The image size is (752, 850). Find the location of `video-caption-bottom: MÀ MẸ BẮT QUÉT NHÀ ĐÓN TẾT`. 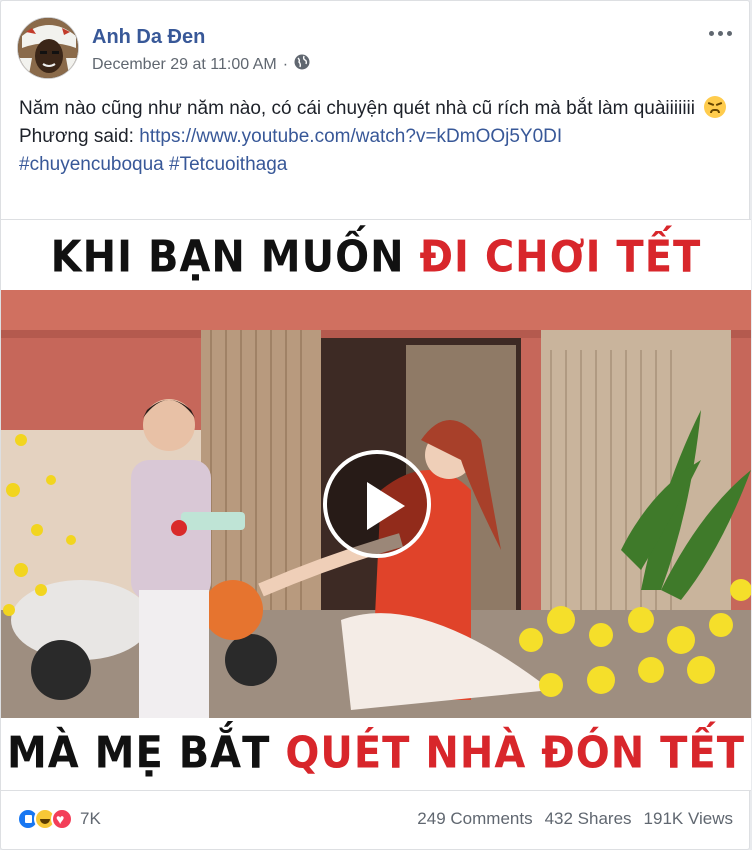

video-caption-bottom: MÀ MẸ BẮT QUÉT NHÀ ĐÓN TẾT is located at coordinates (376, 753).